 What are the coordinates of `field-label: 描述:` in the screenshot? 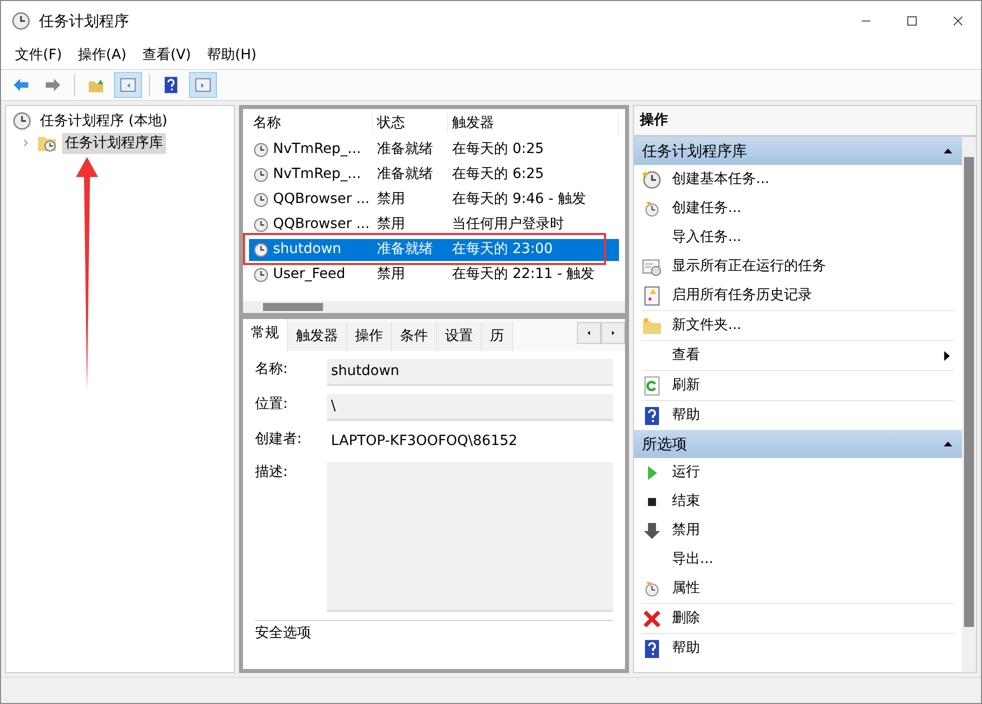 It's located at (272, 472).